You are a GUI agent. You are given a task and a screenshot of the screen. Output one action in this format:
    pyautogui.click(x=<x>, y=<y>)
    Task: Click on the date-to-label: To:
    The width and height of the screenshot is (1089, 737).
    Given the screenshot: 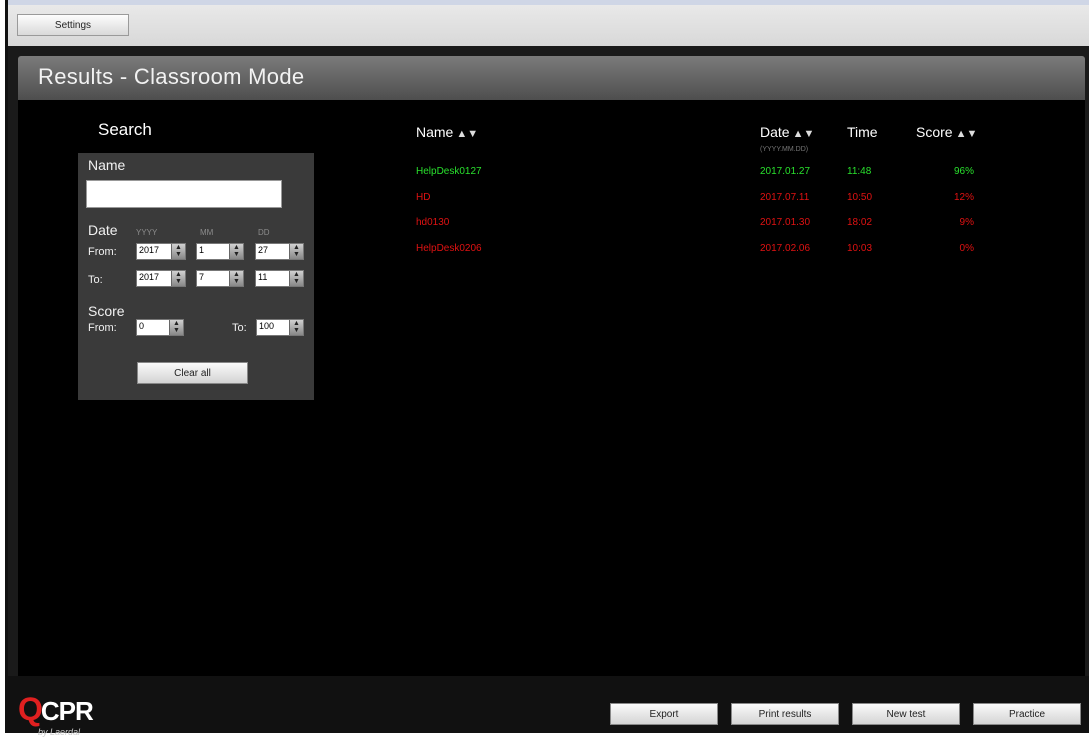 What is the action you would take?
    pyautogui.click(x=95, y=280)
    